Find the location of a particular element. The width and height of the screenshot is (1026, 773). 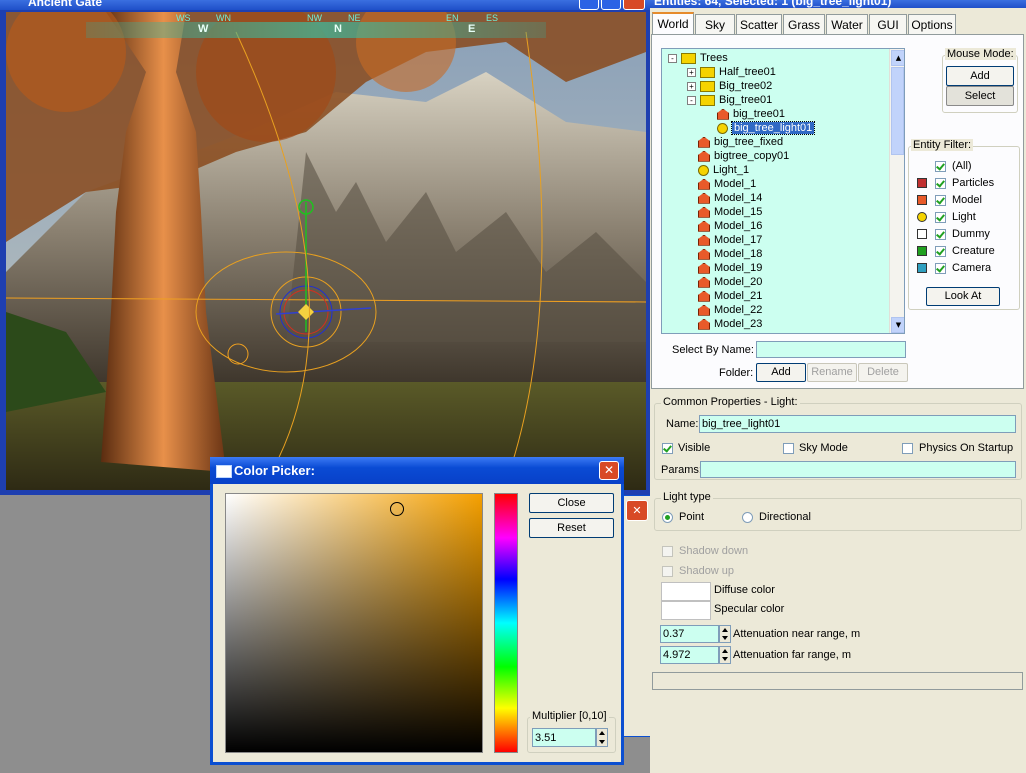

mouse-mode-select-button: Select is located at coordinates (980, 96).